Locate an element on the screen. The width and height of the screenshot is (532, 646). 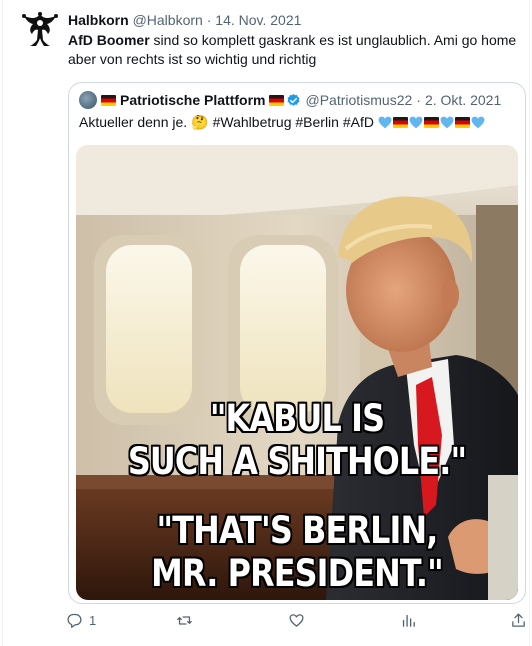
share-button is located at coordinates (518, 620).